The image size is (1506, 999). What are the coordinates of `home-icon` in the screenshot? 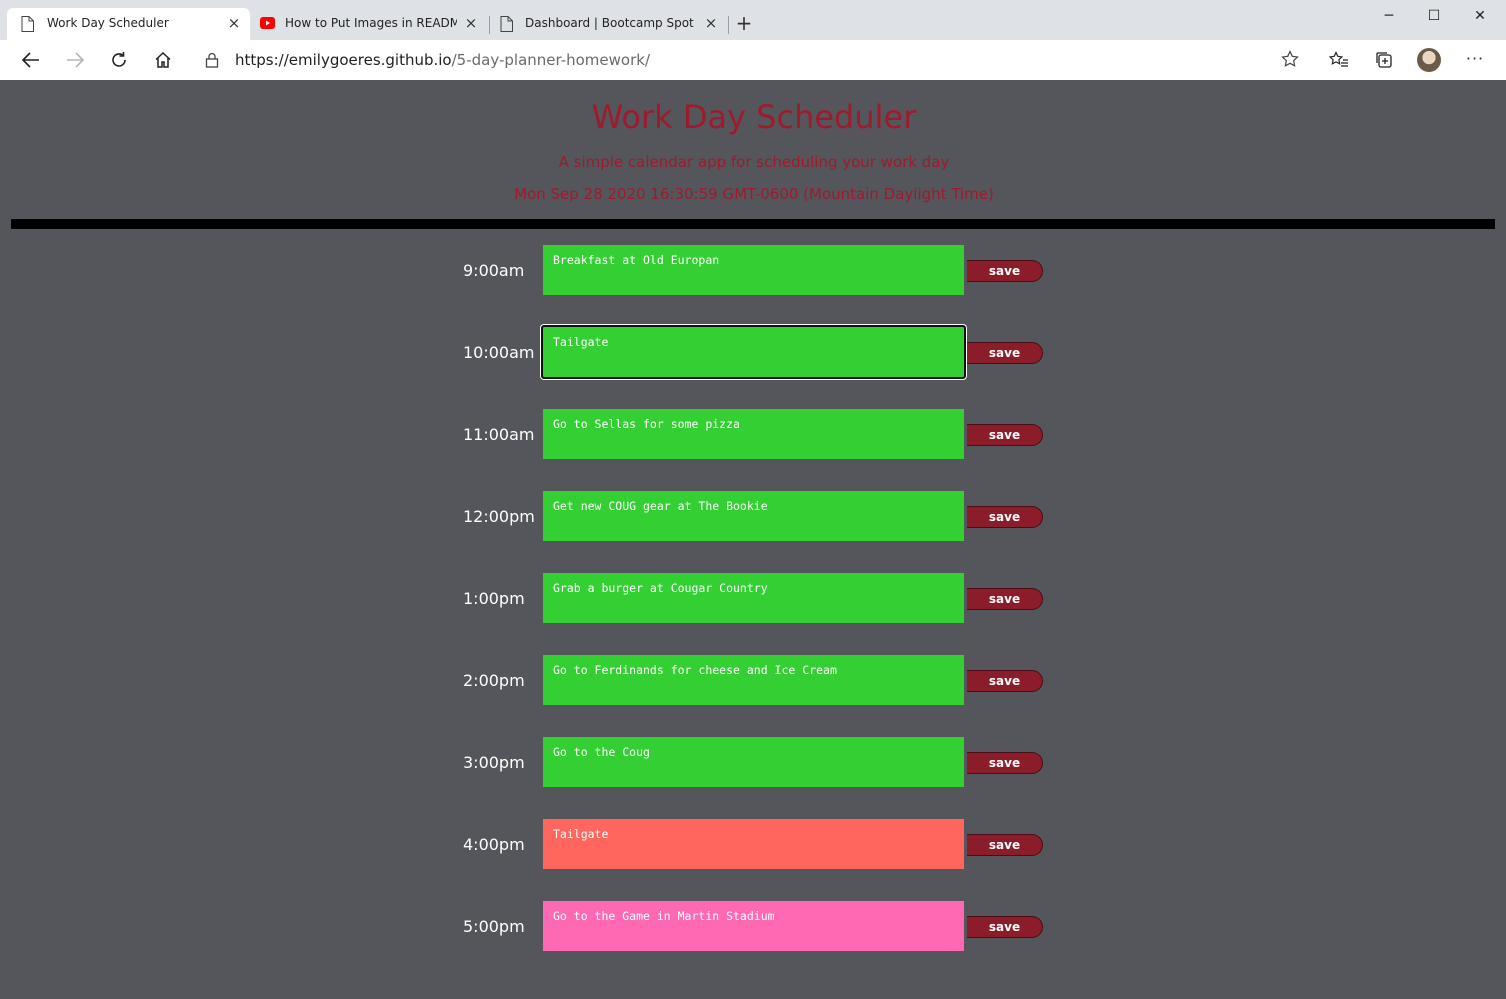 It's located at (163, 60).